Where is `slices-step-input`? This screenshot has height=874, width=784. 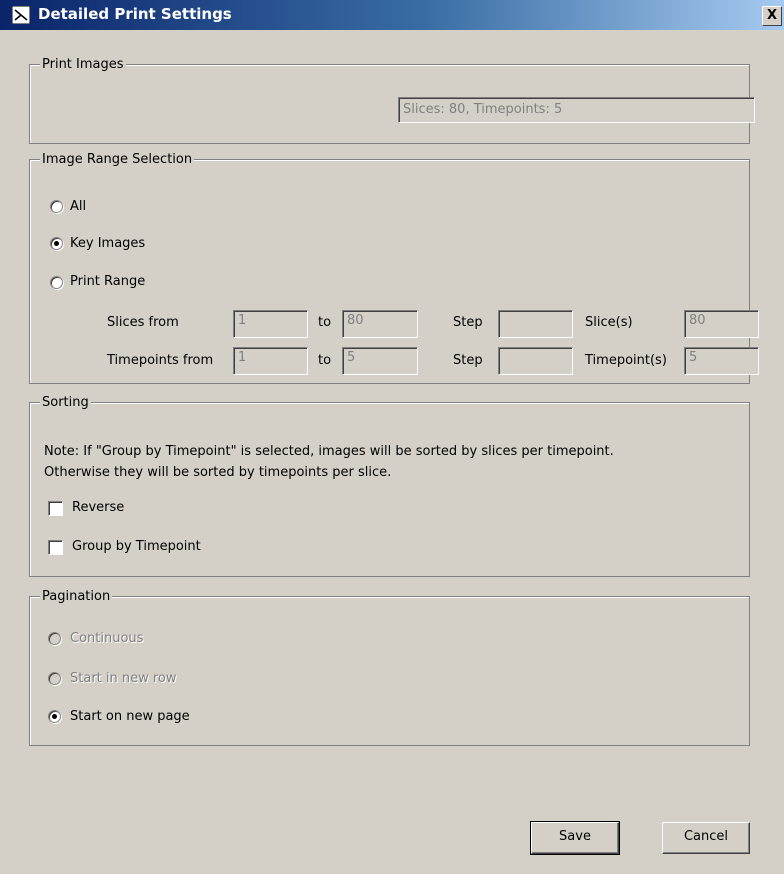 slices-step-input is located at coordinates (535, 324).